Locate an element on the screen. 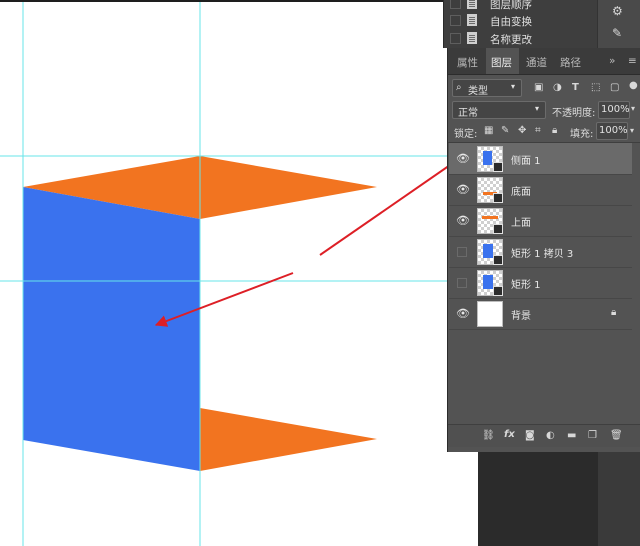  text-filter-icon: T is located at coordinates (575, 88).